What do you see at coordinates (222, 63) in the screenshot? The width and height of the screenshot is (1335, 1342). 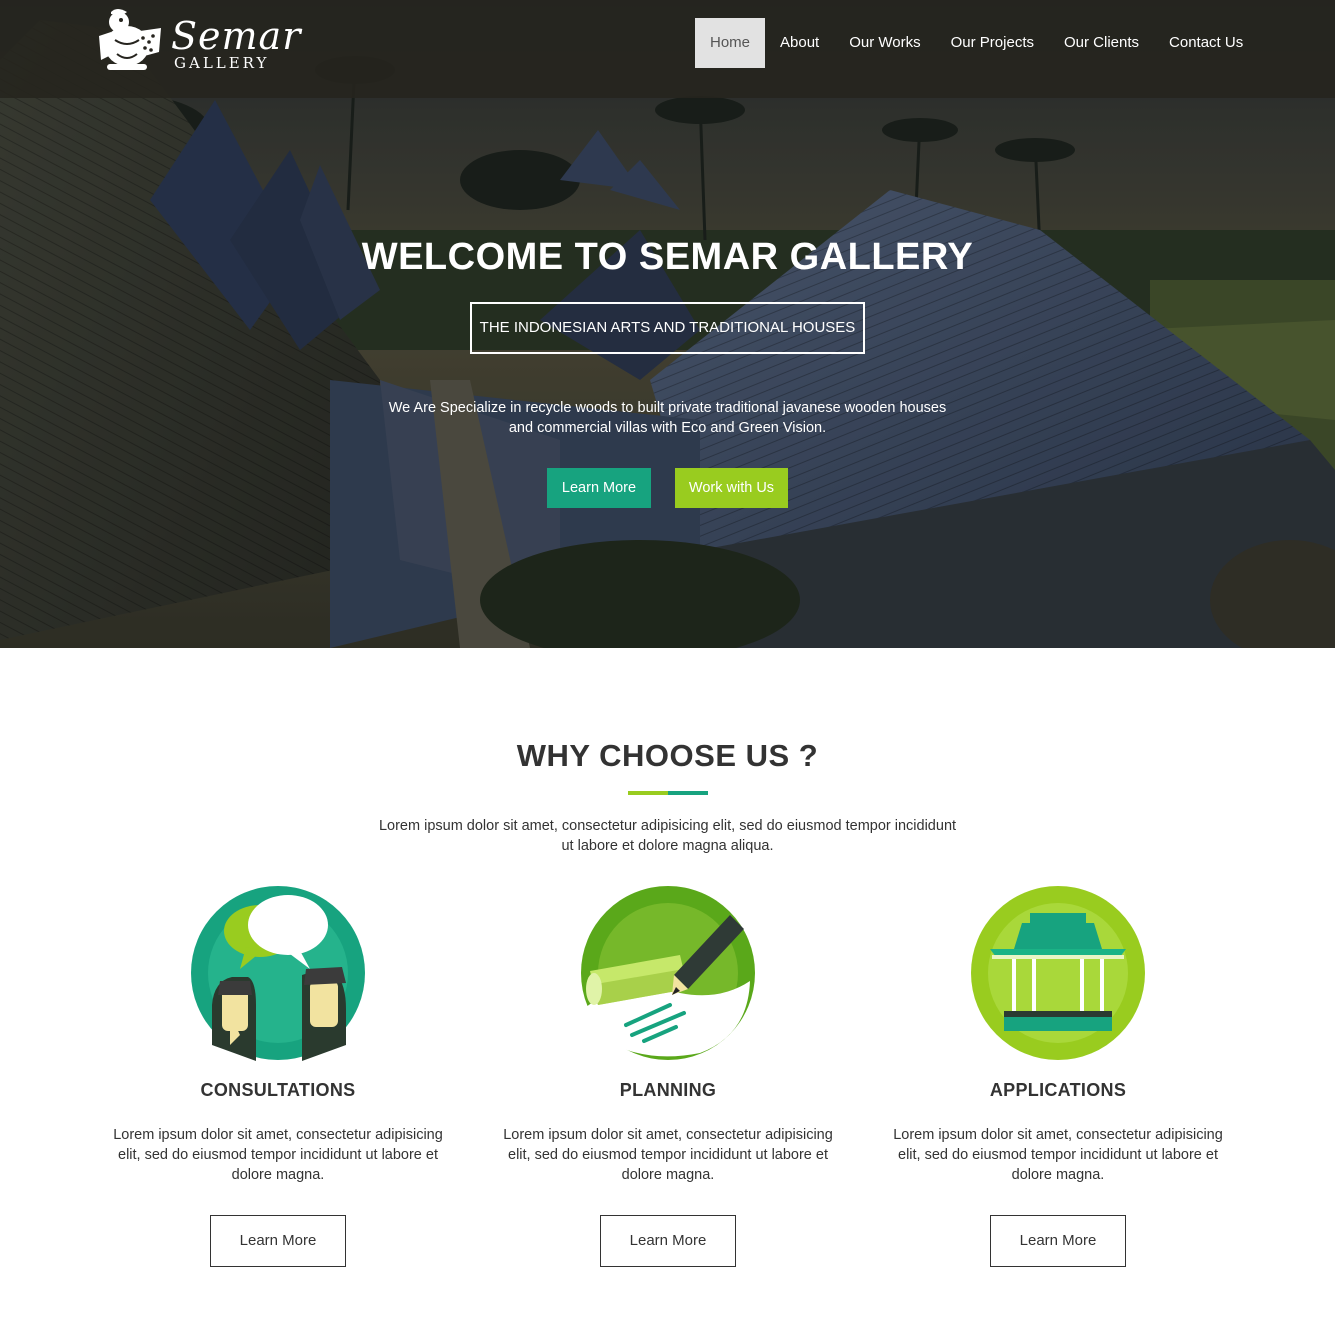 I see `logo-subtitle: GALLERY` at bounding box center [222, 63].